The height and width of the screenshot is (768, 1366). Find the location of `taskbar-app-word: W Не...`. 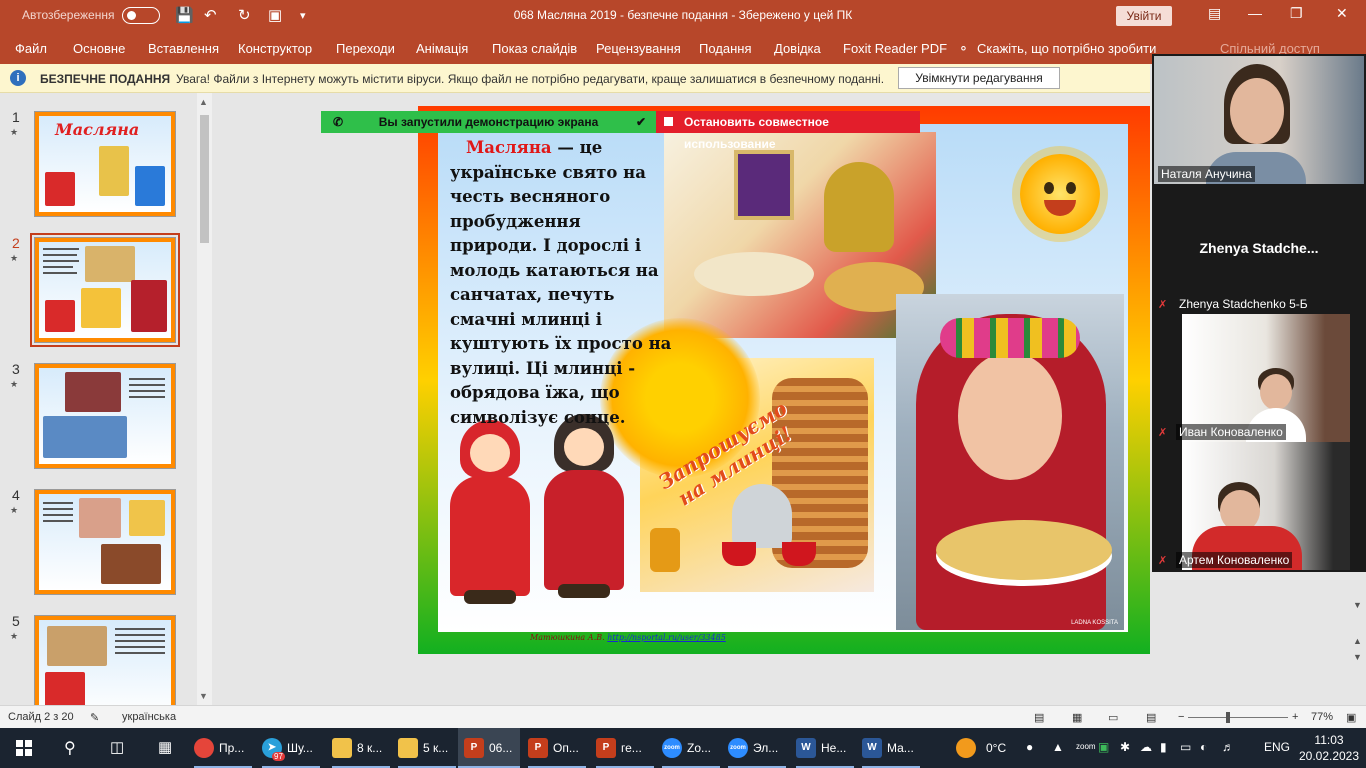

taskbar-app-word: W Не... is located at coordinates (825, 748).